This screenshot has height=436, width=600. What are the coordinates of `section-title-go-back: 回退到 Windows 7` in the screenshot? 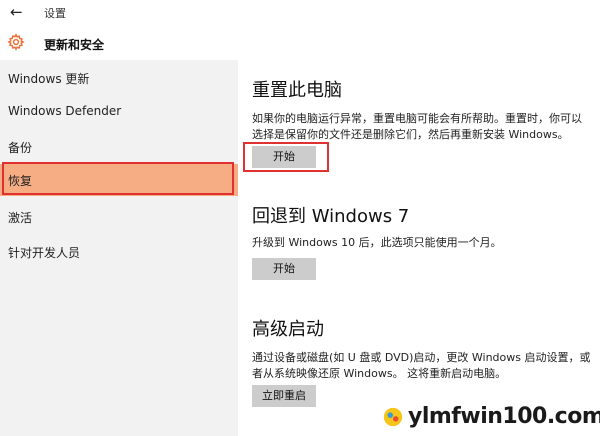 It's located at (331, 216).